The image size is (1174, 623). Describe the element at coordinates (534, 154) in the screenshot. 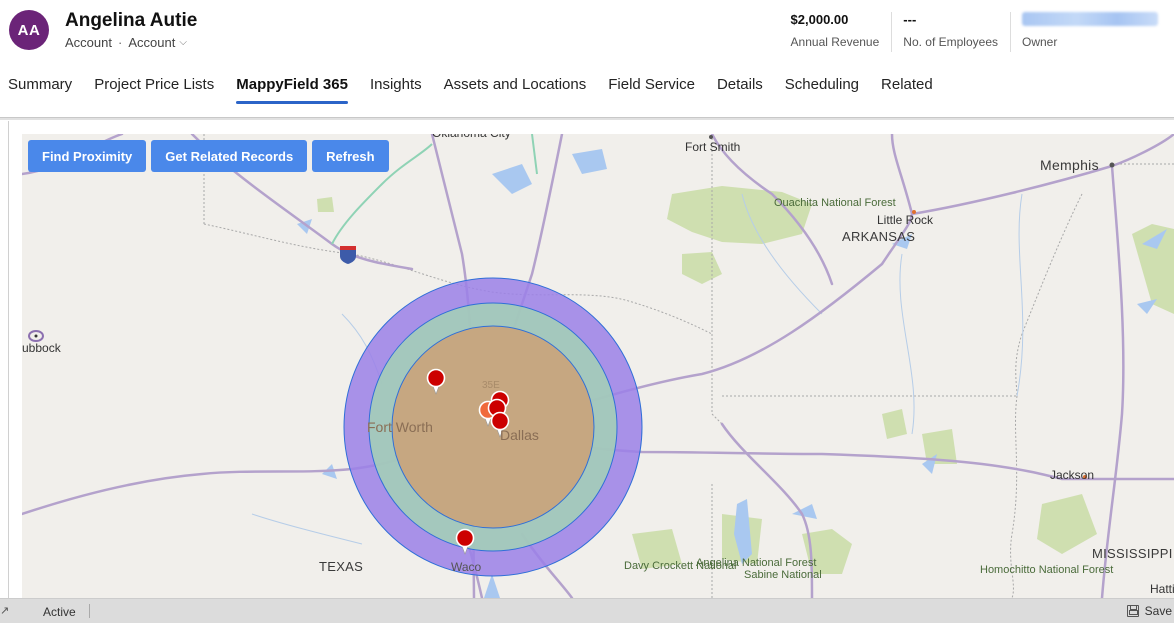

I see `turnpike` at that location.